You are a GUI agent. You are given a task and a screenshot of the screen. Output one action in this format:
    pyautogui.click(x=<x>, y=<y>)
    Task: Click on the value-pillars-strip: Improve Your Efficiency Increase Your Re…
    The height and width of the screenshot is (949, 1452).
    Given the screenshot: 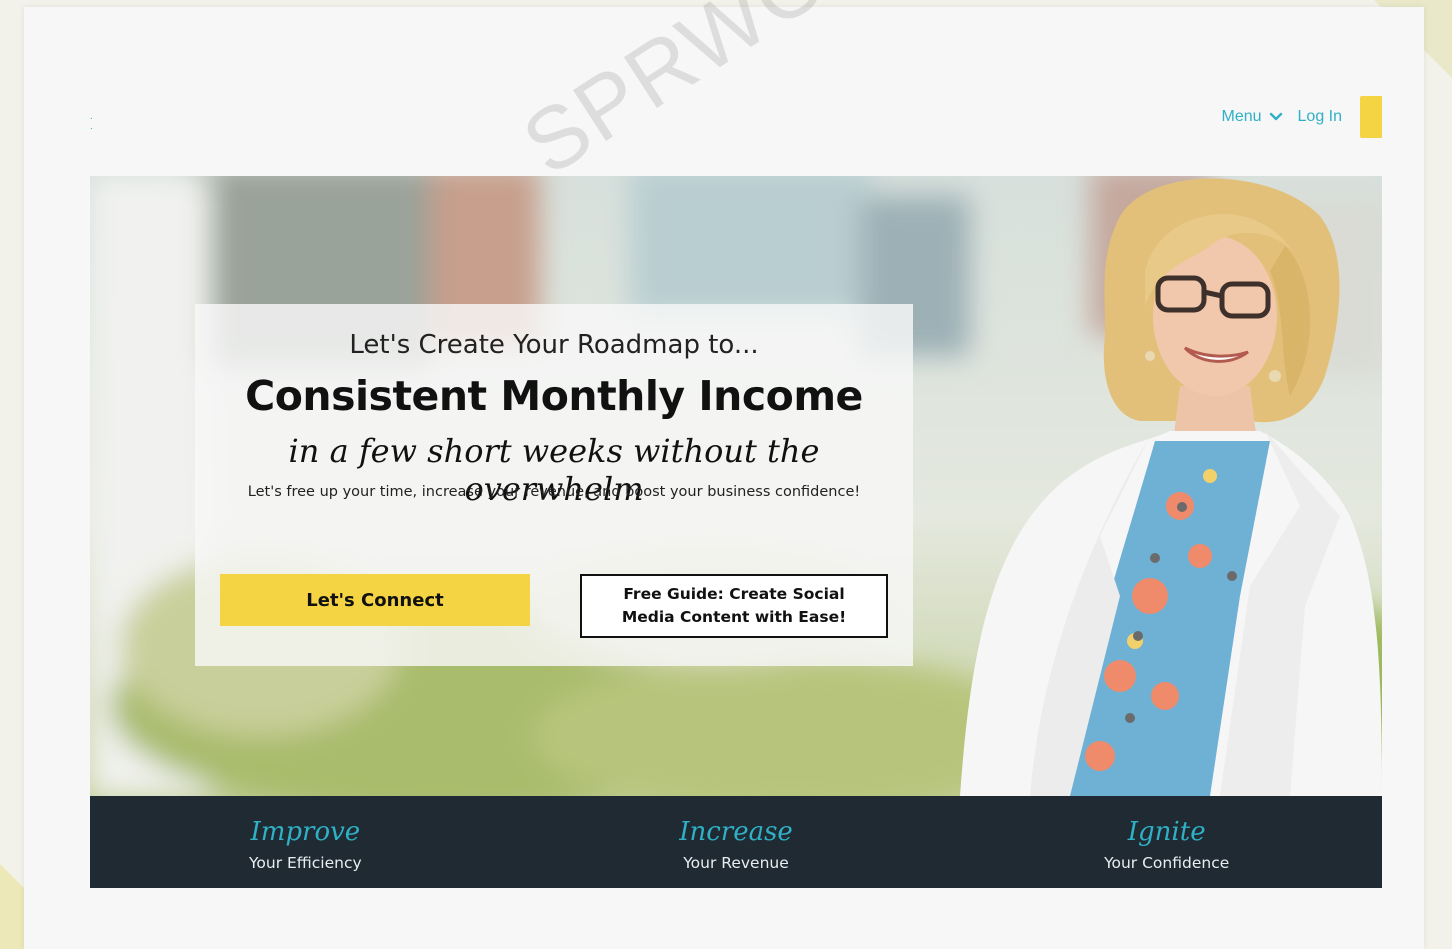 What is the action you would take?
    pyautogui.click(x=736, y=842)
    